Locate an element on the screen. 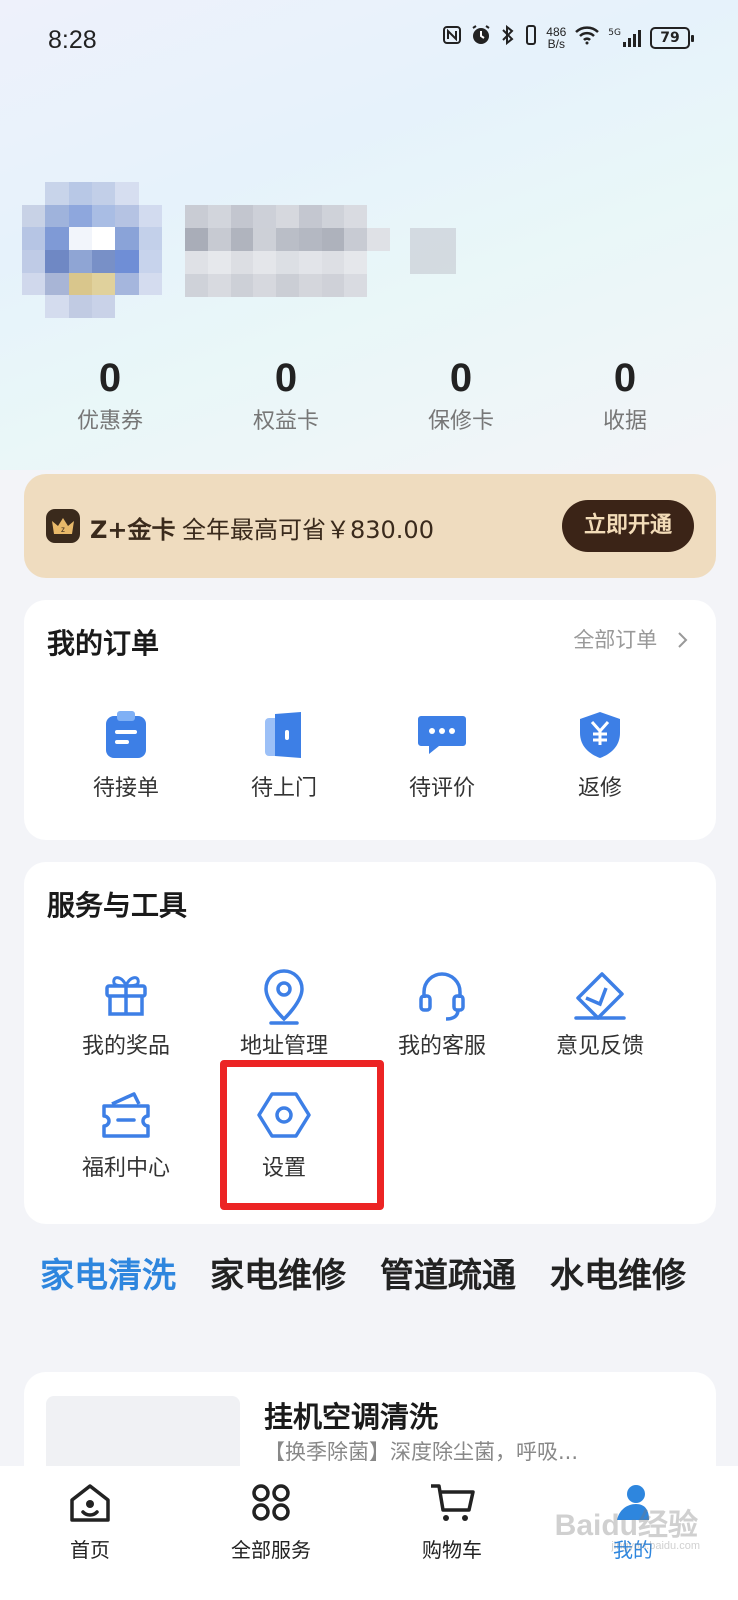  nfc-icon is located at coordinates (452, 37).